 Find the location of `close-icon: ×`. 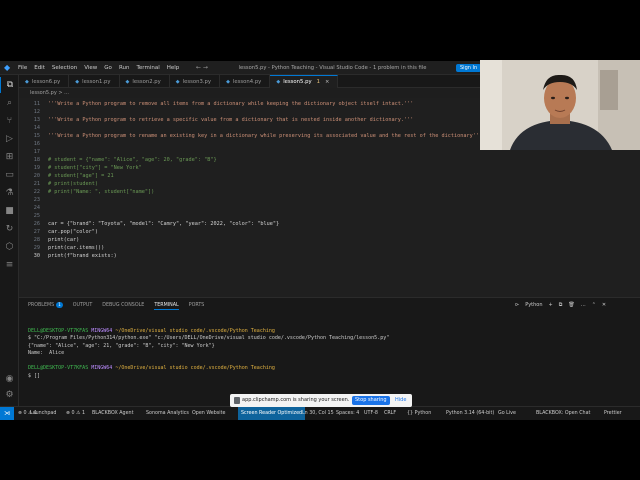

close-icon: × is located at coordinates (327, 82).